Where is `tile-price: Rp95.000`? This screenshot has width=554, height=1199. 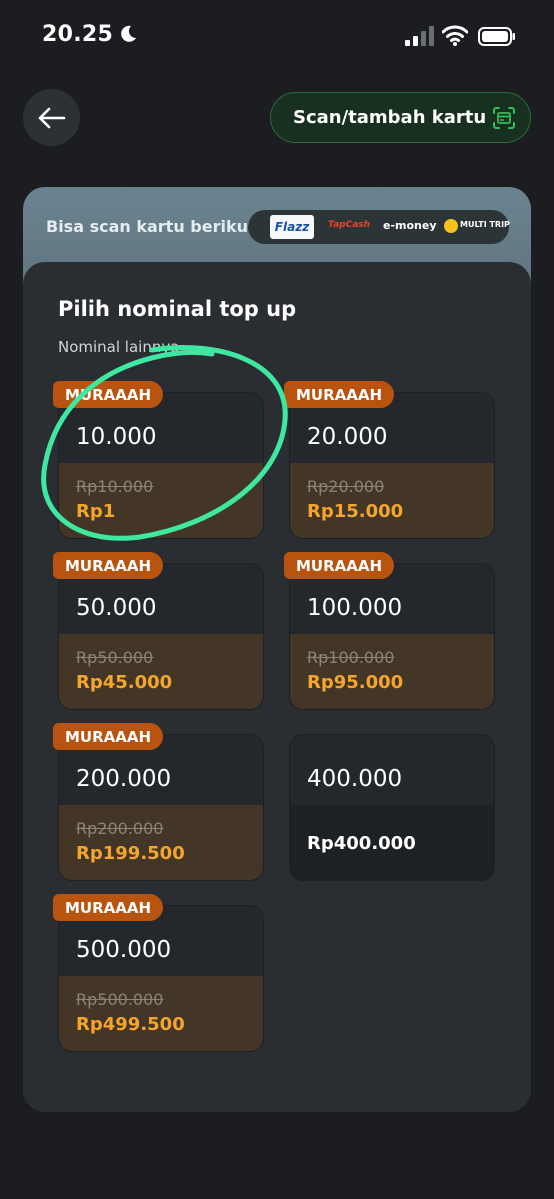 tile-price: Rp95.000 is located at coordinates (355, 682).